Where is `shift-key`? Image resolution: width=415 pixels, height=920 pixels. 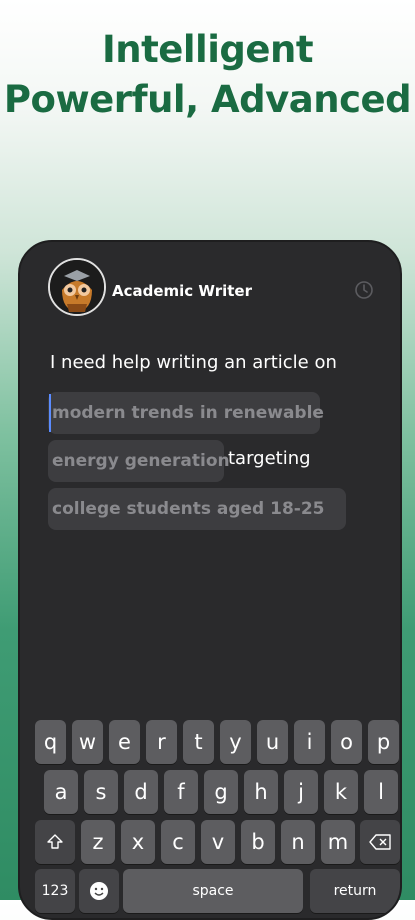 shift-key is located at coordinates (55, 842).